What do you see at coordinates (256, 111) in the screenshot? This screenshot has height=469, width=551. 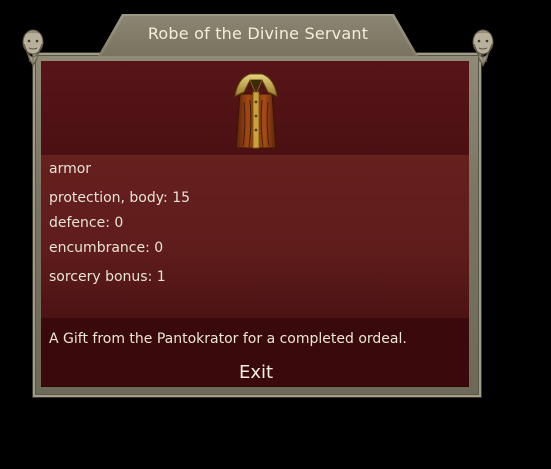 I see `robe-icon` at bounding box center [256, 111].